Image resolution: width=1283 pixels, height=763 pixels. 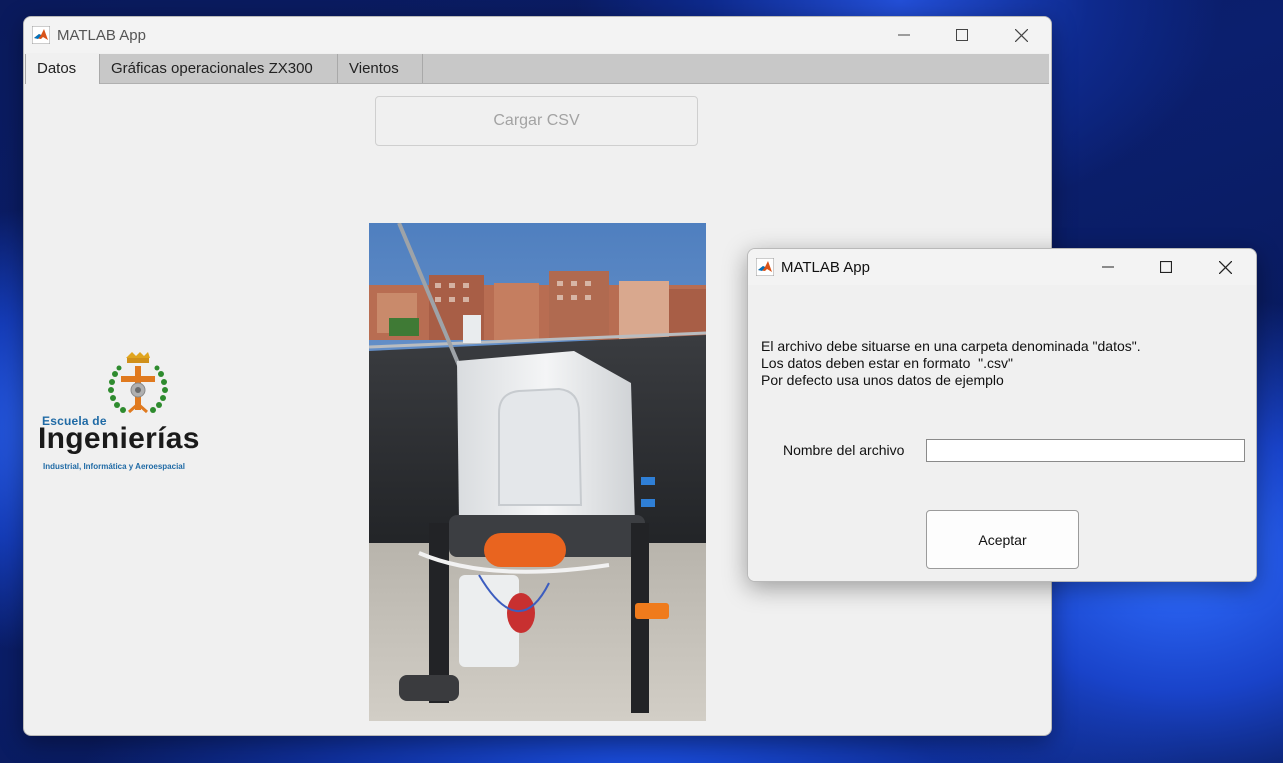 What do you see at coordinates (62, 69) in the screenshot?
I see `tab-datos: Datos` at bounding box center [62, 69].